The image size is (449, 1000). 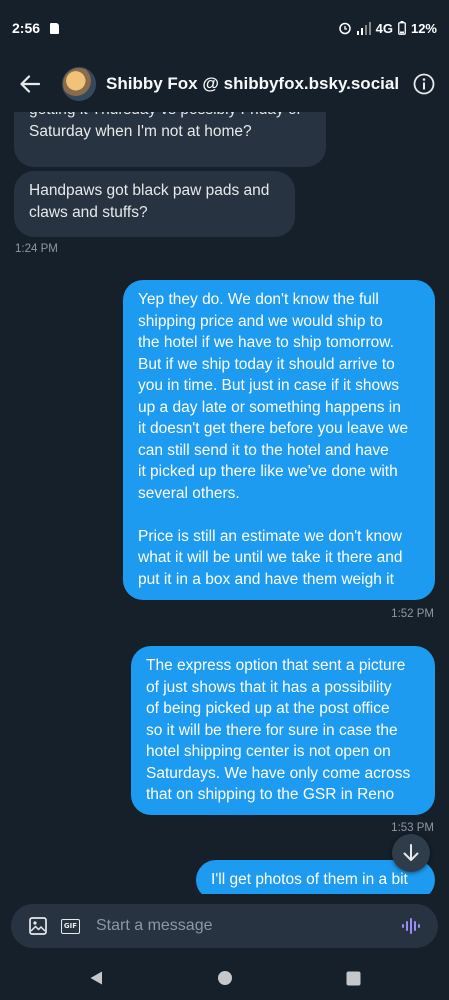 I want to click on voice-button, so click(x=411, y=926).